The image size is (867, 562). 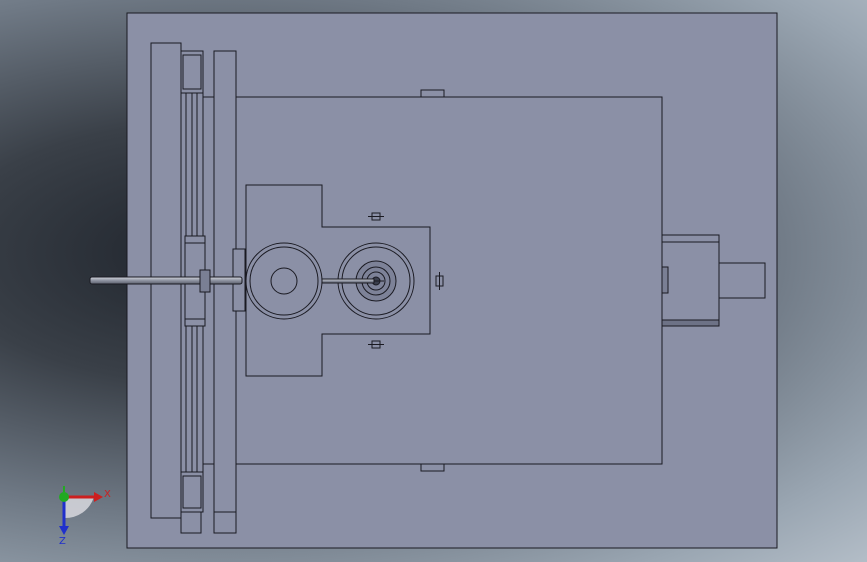 What do you see at coordinates (192, 492) in the screenshot?
I see `left-rail-bottom-block` at bounding box center [192, 492].